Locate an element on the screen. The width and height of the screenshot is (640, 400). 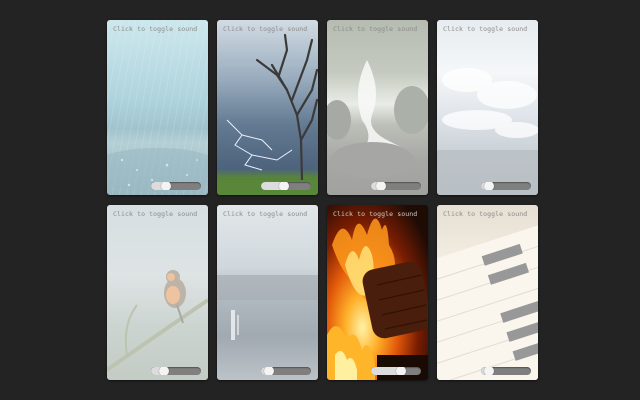
sound-card-birds: Click to toggle sound is located at coordinates (157, 292).